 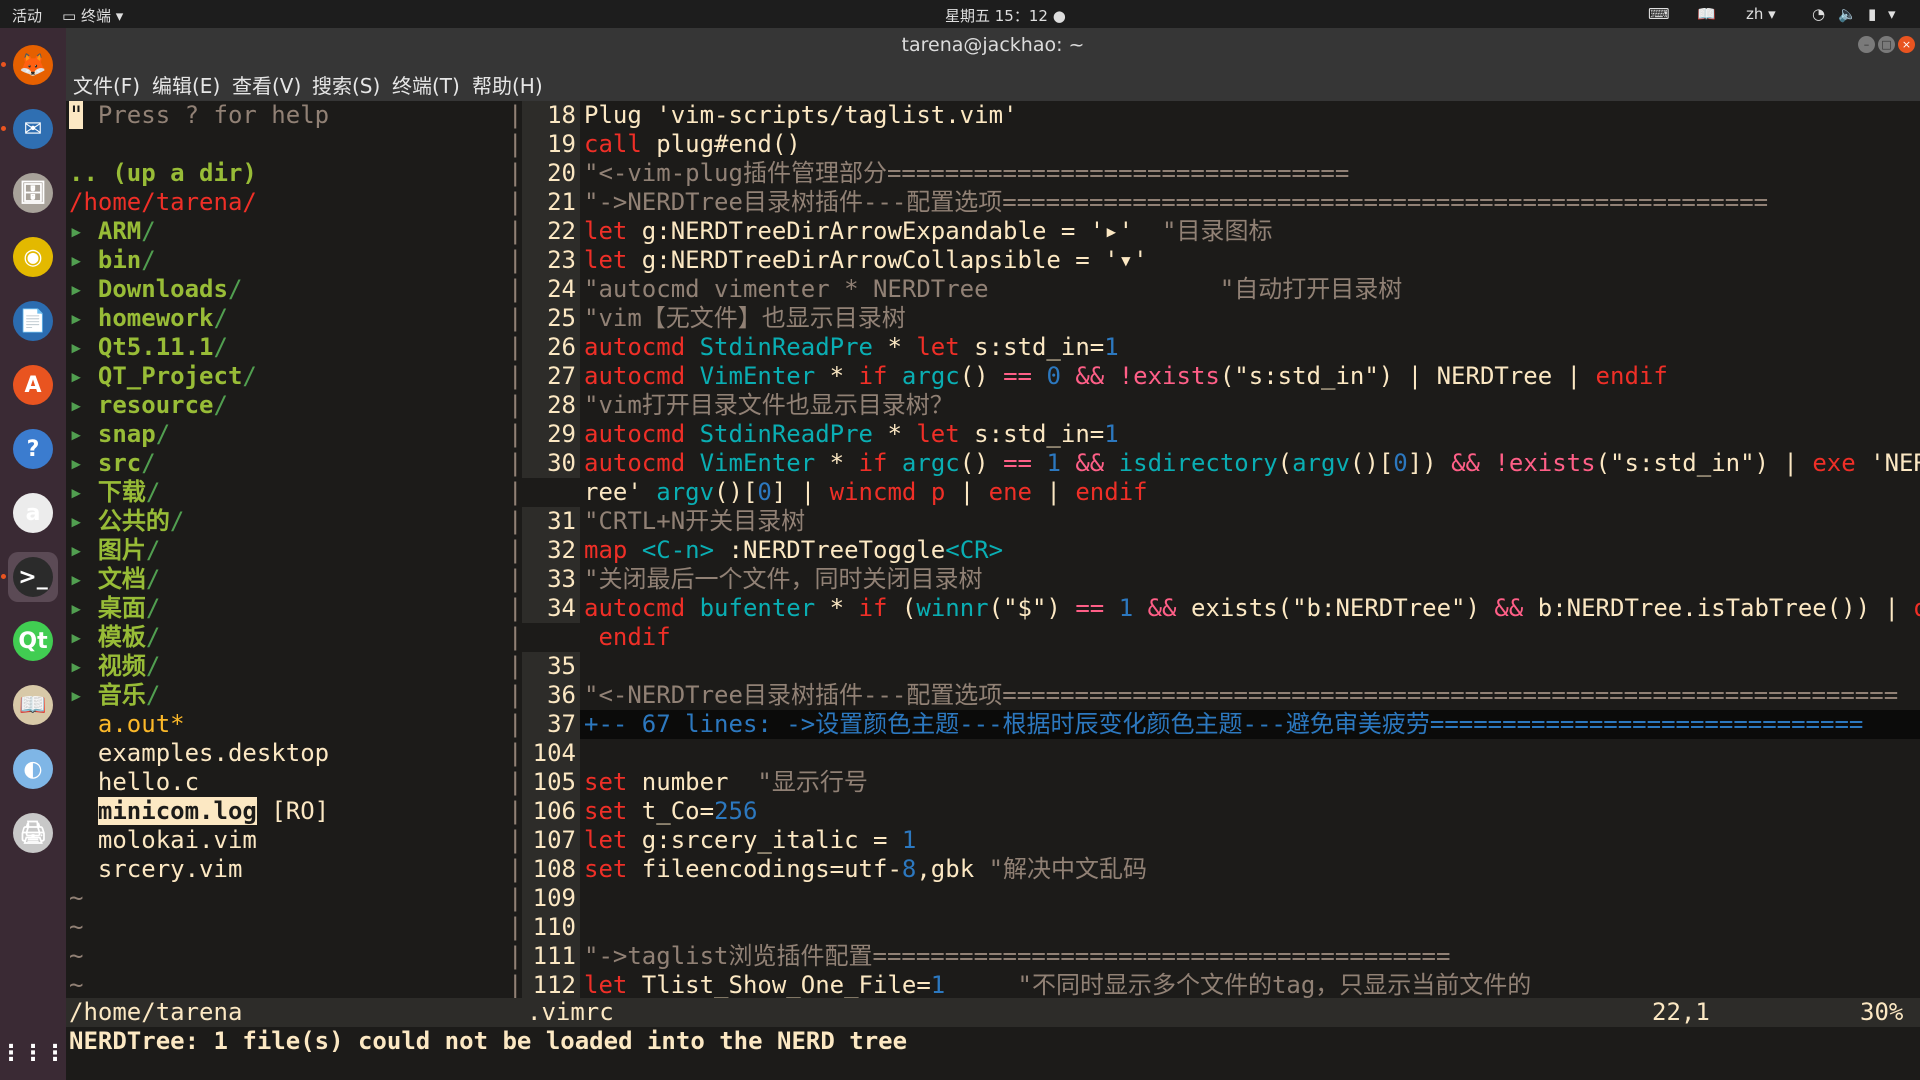 I want to click on tree-dir-item: ▸ 视频/, so click(x=114, y=666).